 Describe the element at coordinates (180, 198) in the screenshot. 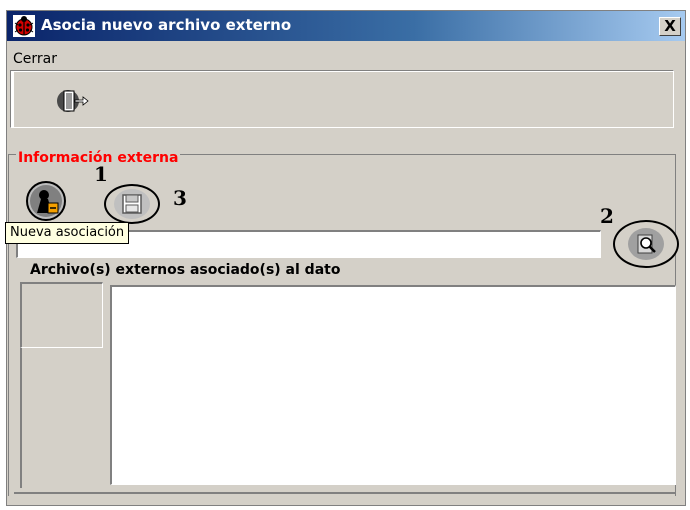

I see `annotation-3: 3` at that location.